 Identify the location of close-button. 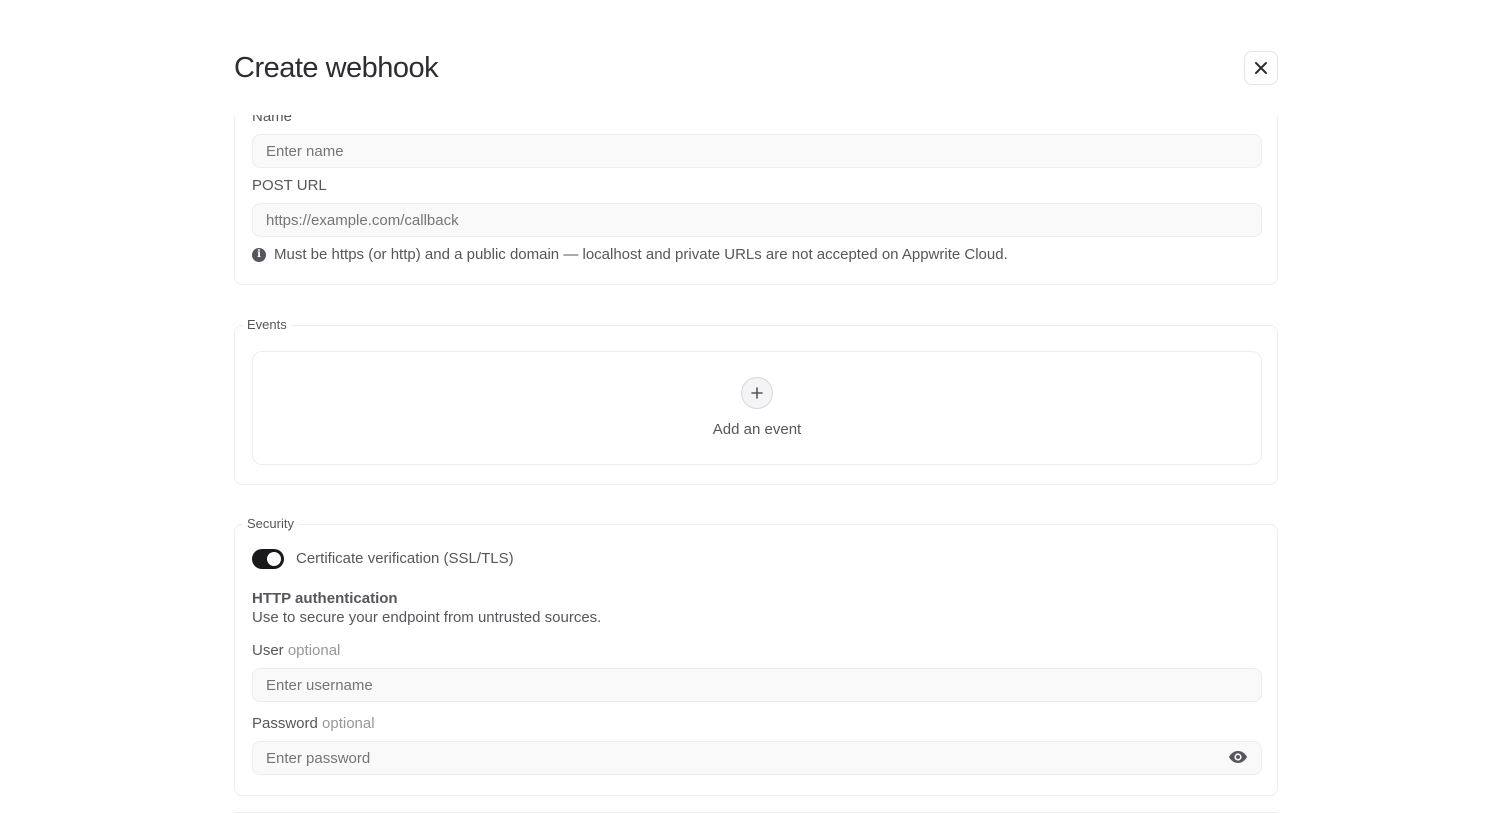
(1261, 68).